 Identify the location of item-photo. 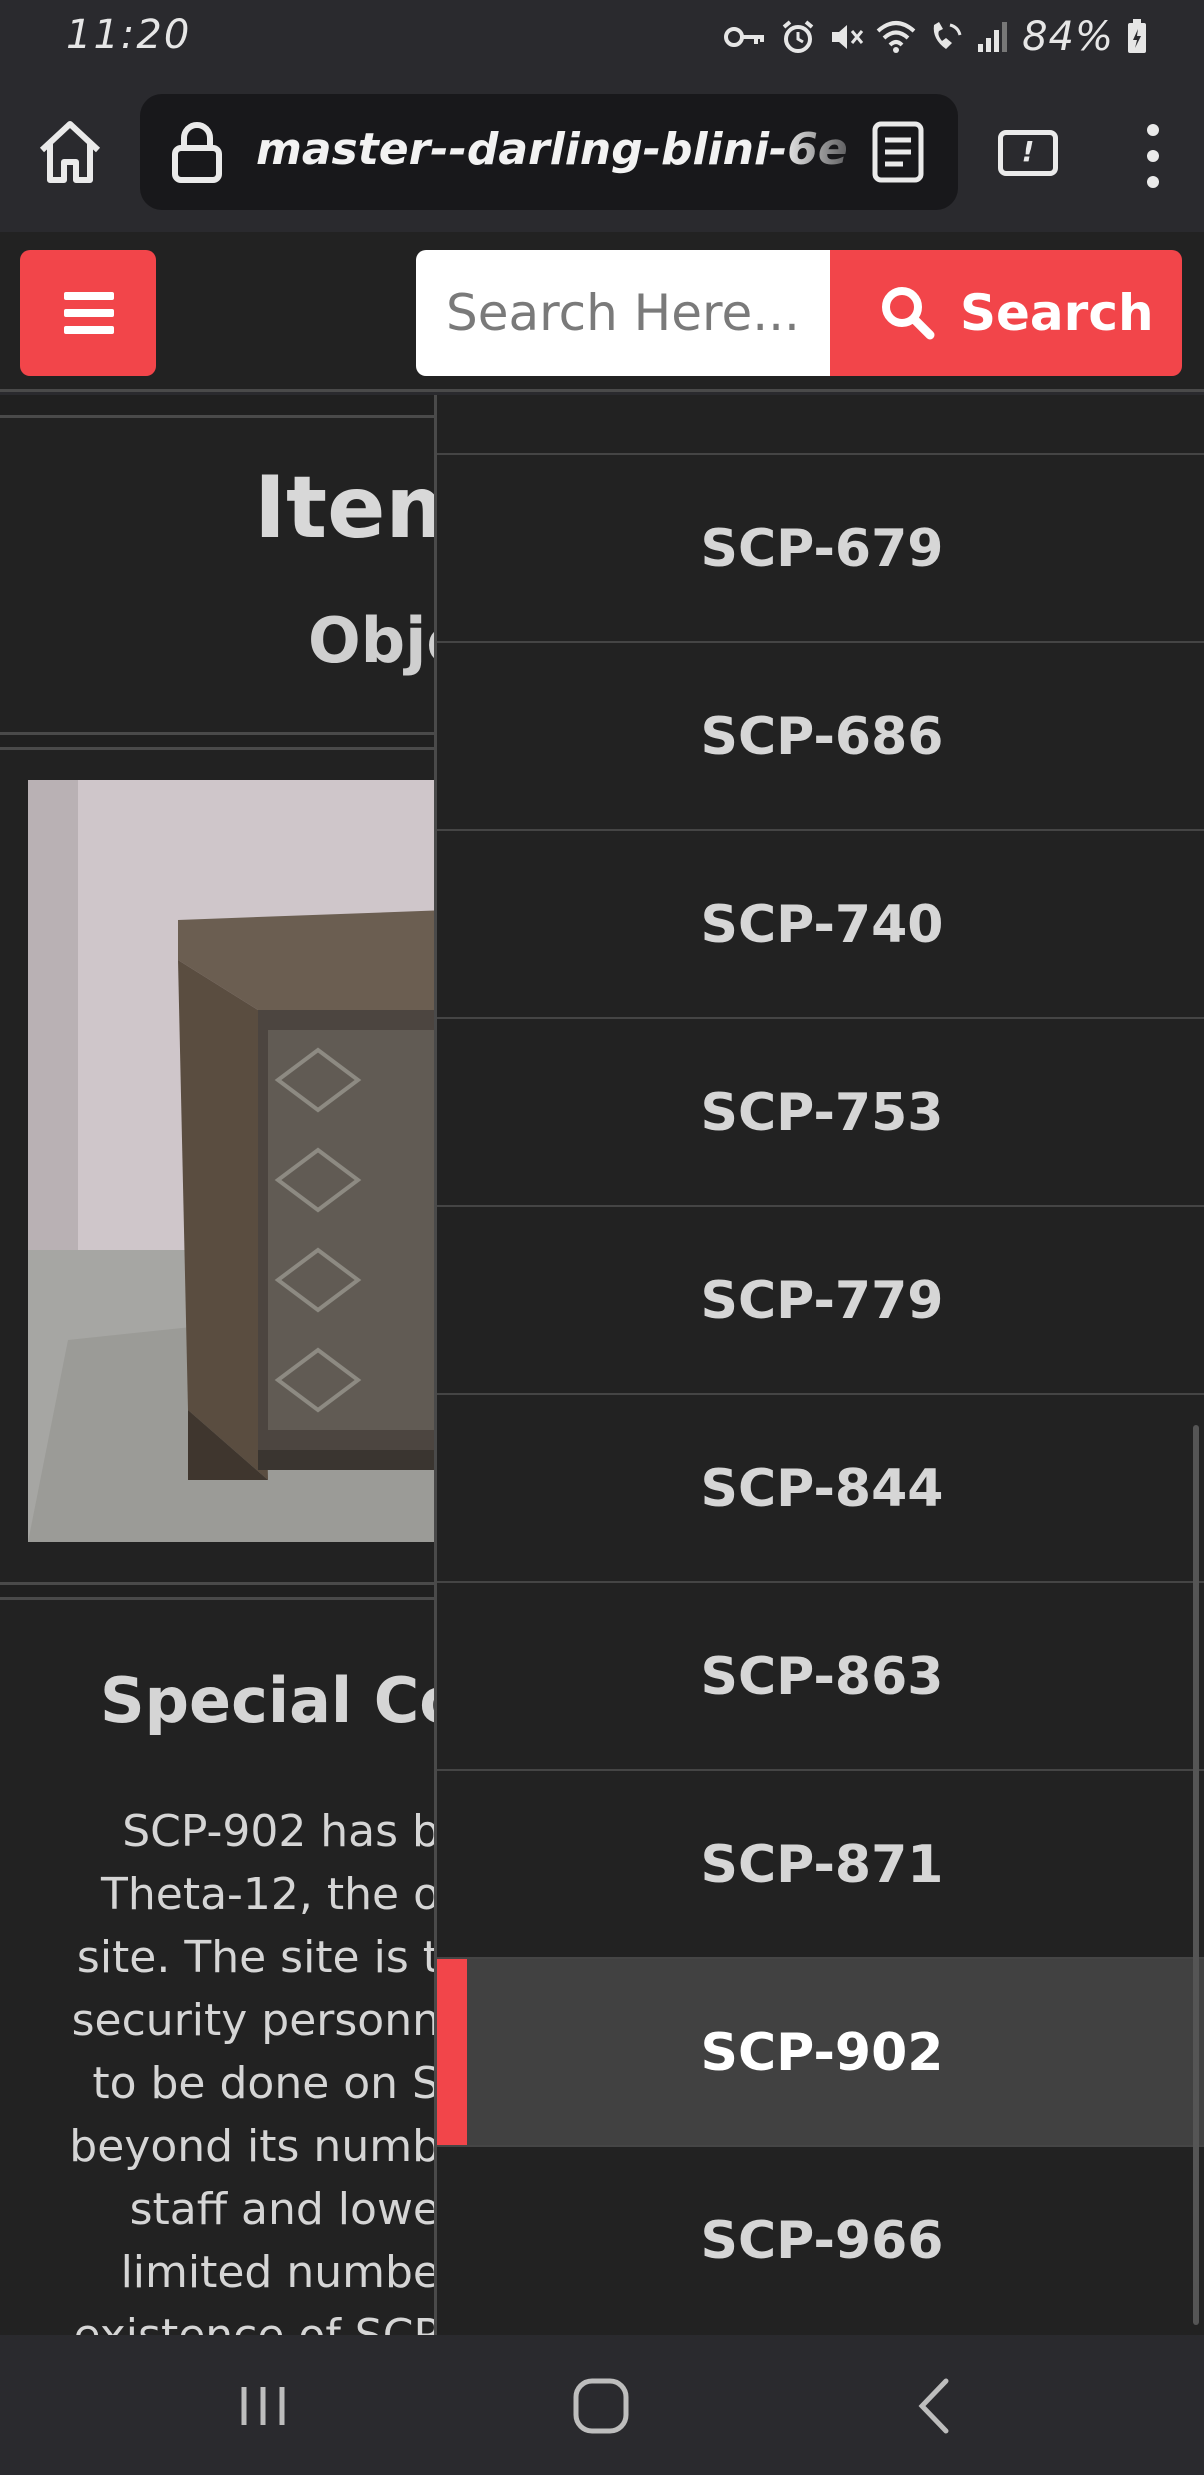
(238, 1161).